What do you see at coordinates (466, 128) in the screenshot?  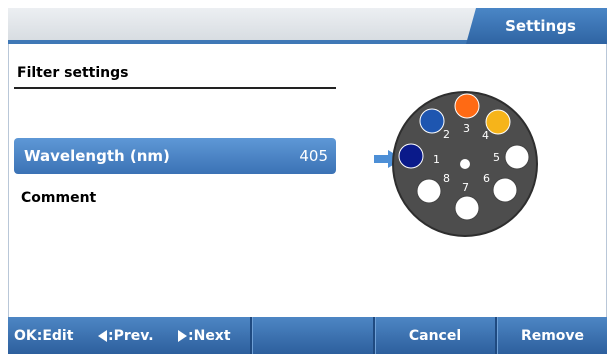 I see `pos-3-number: 3` at bounding box center [466, 128].